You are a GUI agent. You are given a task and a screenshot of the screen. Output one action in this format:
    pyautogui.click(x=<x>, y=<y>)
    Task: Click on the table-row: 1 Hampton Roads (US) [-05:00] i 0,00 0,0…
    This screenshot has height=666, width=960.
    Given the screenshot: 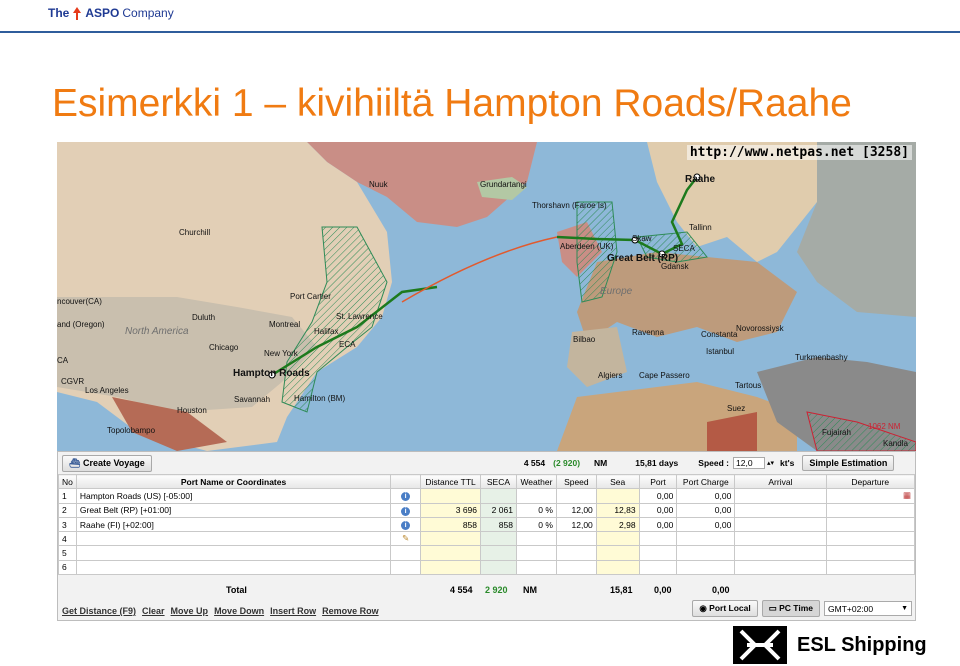 What is the action you would take?
    pyautogui.click(x=486, y=496)
    